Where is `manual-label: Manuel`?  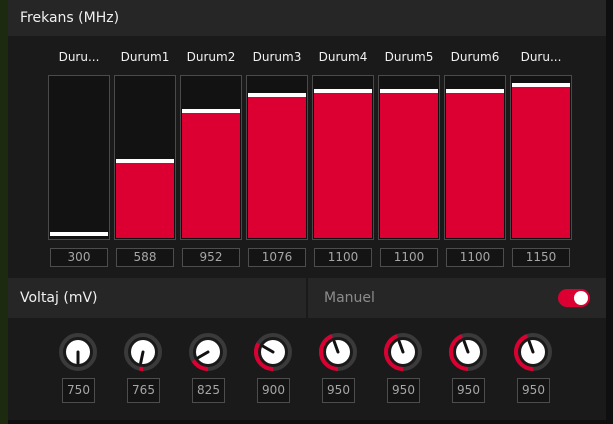
manual-label: Manuel is located at coordinates (349, 298).